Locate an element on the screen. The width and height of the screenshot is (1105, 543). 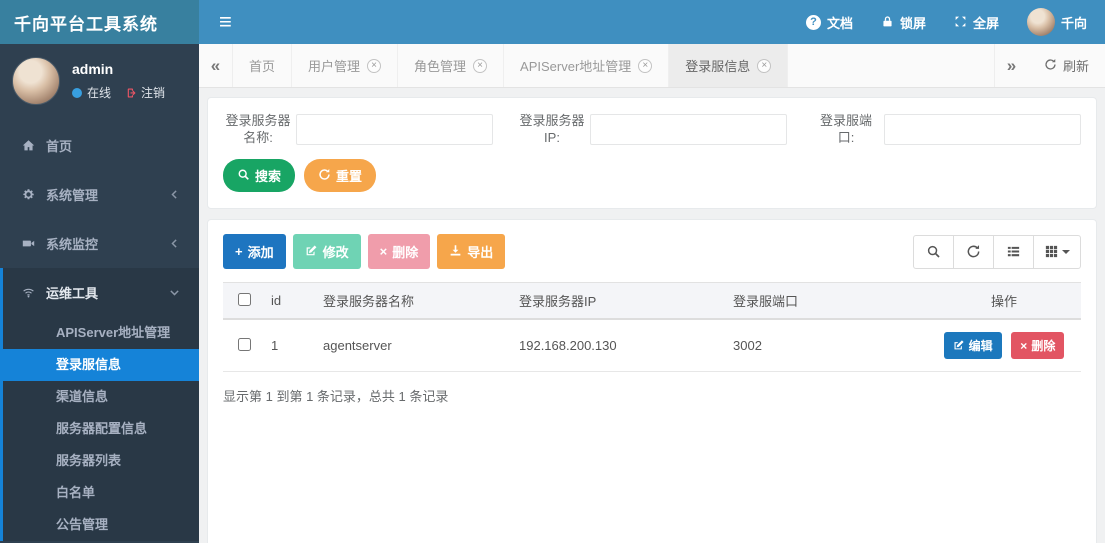
search-buttons-row: 搜索 重置 is located at coordinates (652, 175).